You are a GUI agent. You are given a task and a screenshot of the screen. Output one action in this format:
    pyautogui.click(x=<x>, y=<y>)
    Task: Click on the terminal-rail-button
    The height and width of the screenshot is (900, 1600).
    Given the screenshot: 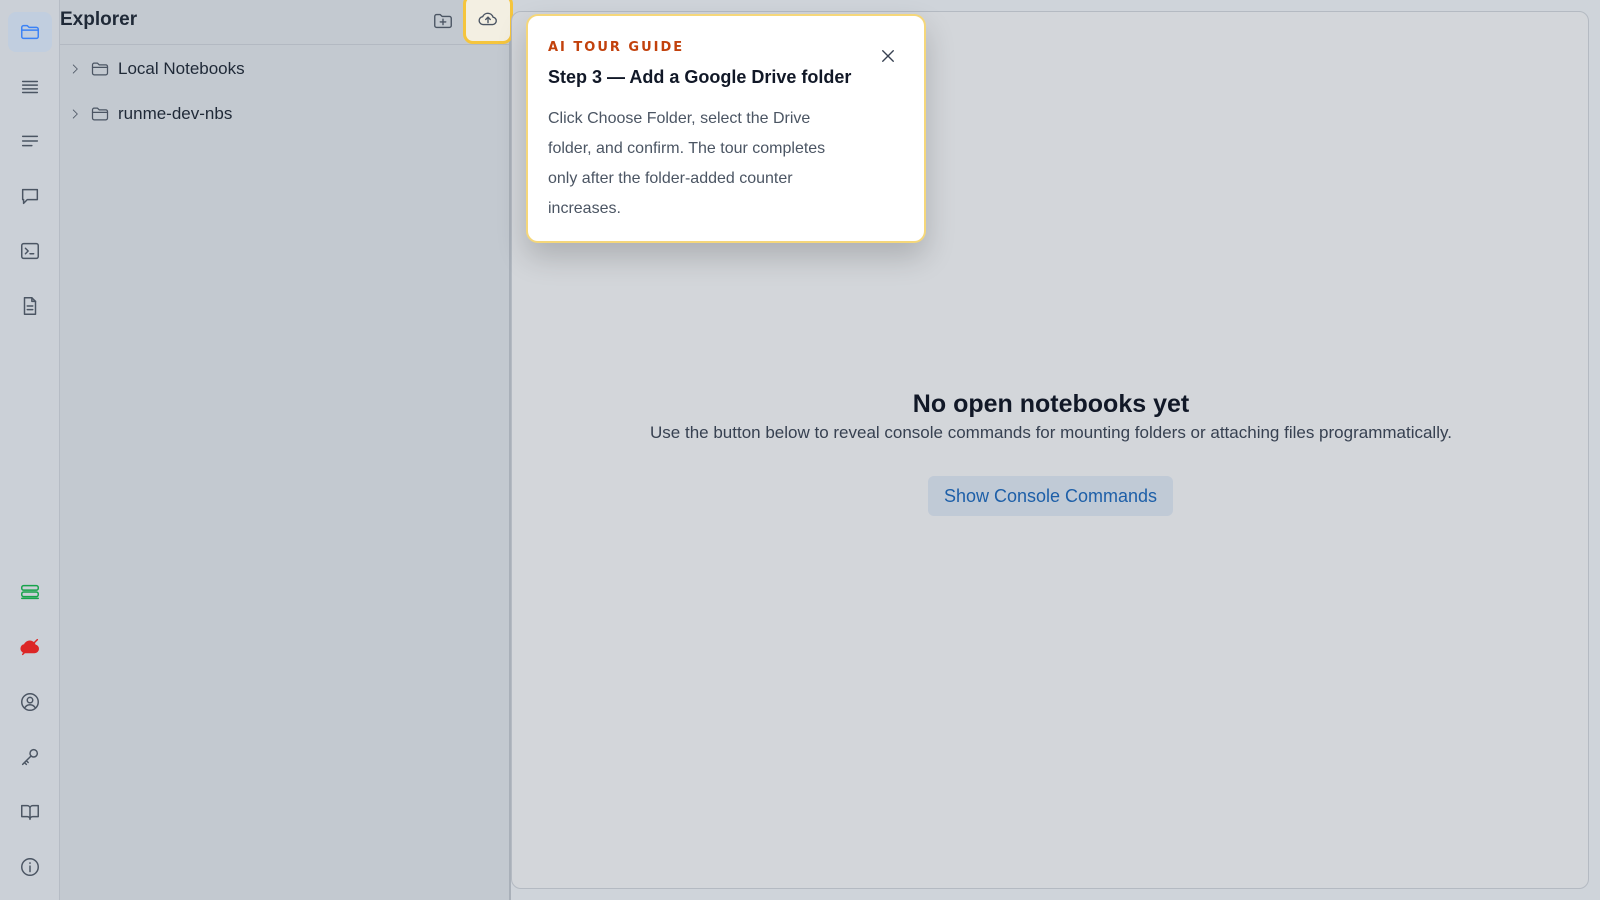 What is the action you would take?
    pyautogui.click(x=30, y=251)
    